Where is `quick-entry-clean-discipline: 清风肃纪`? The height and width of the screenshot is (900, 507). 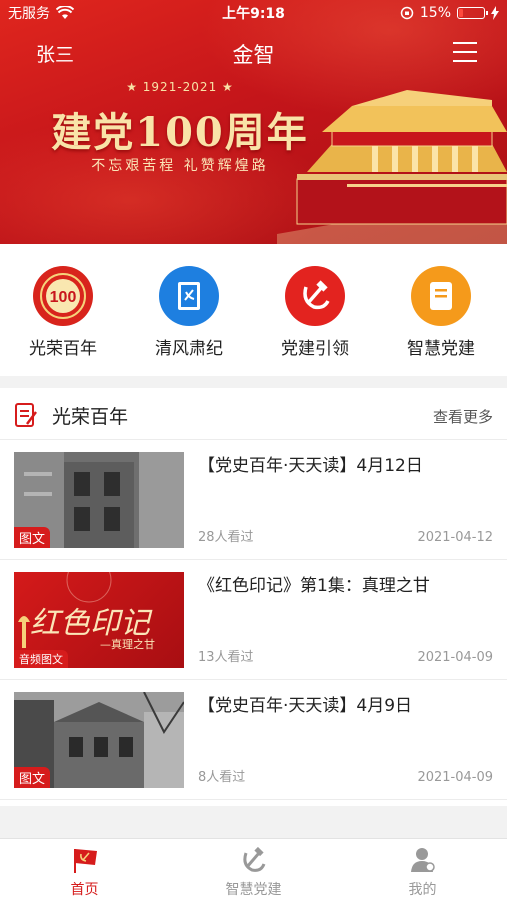
quick-entry-clean-discipline: 清风肃纪 is located at coordinates (189, 312).